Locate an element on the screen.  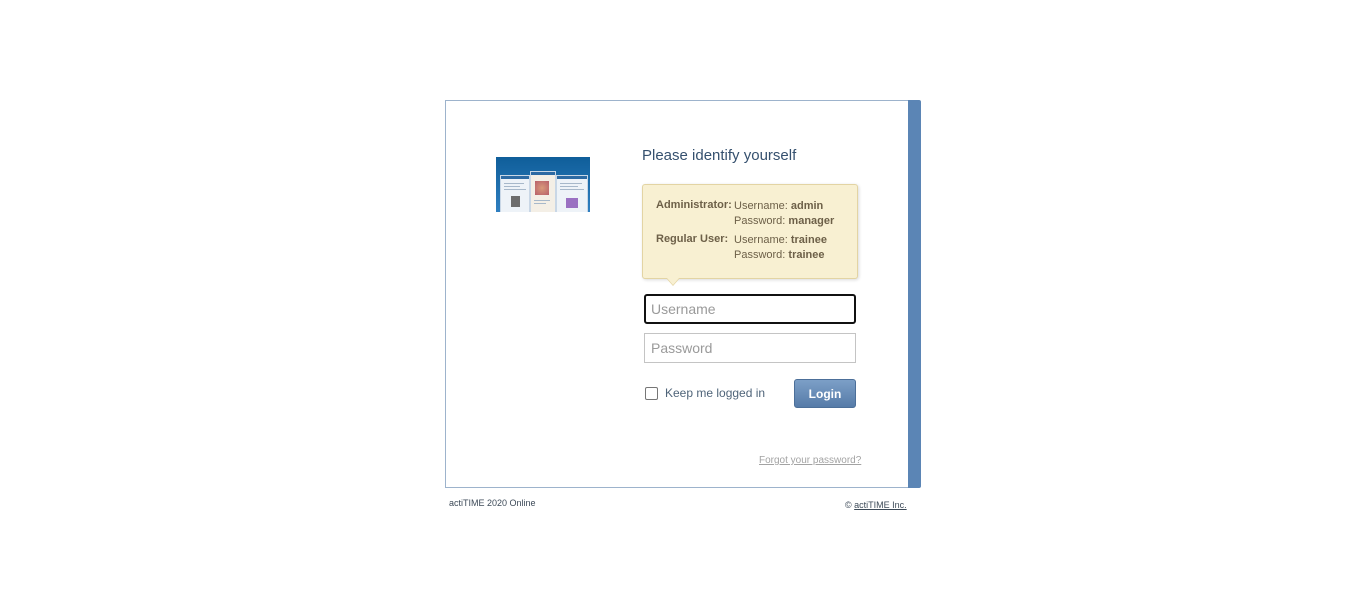
password-input is located at coordinates (750, 348).